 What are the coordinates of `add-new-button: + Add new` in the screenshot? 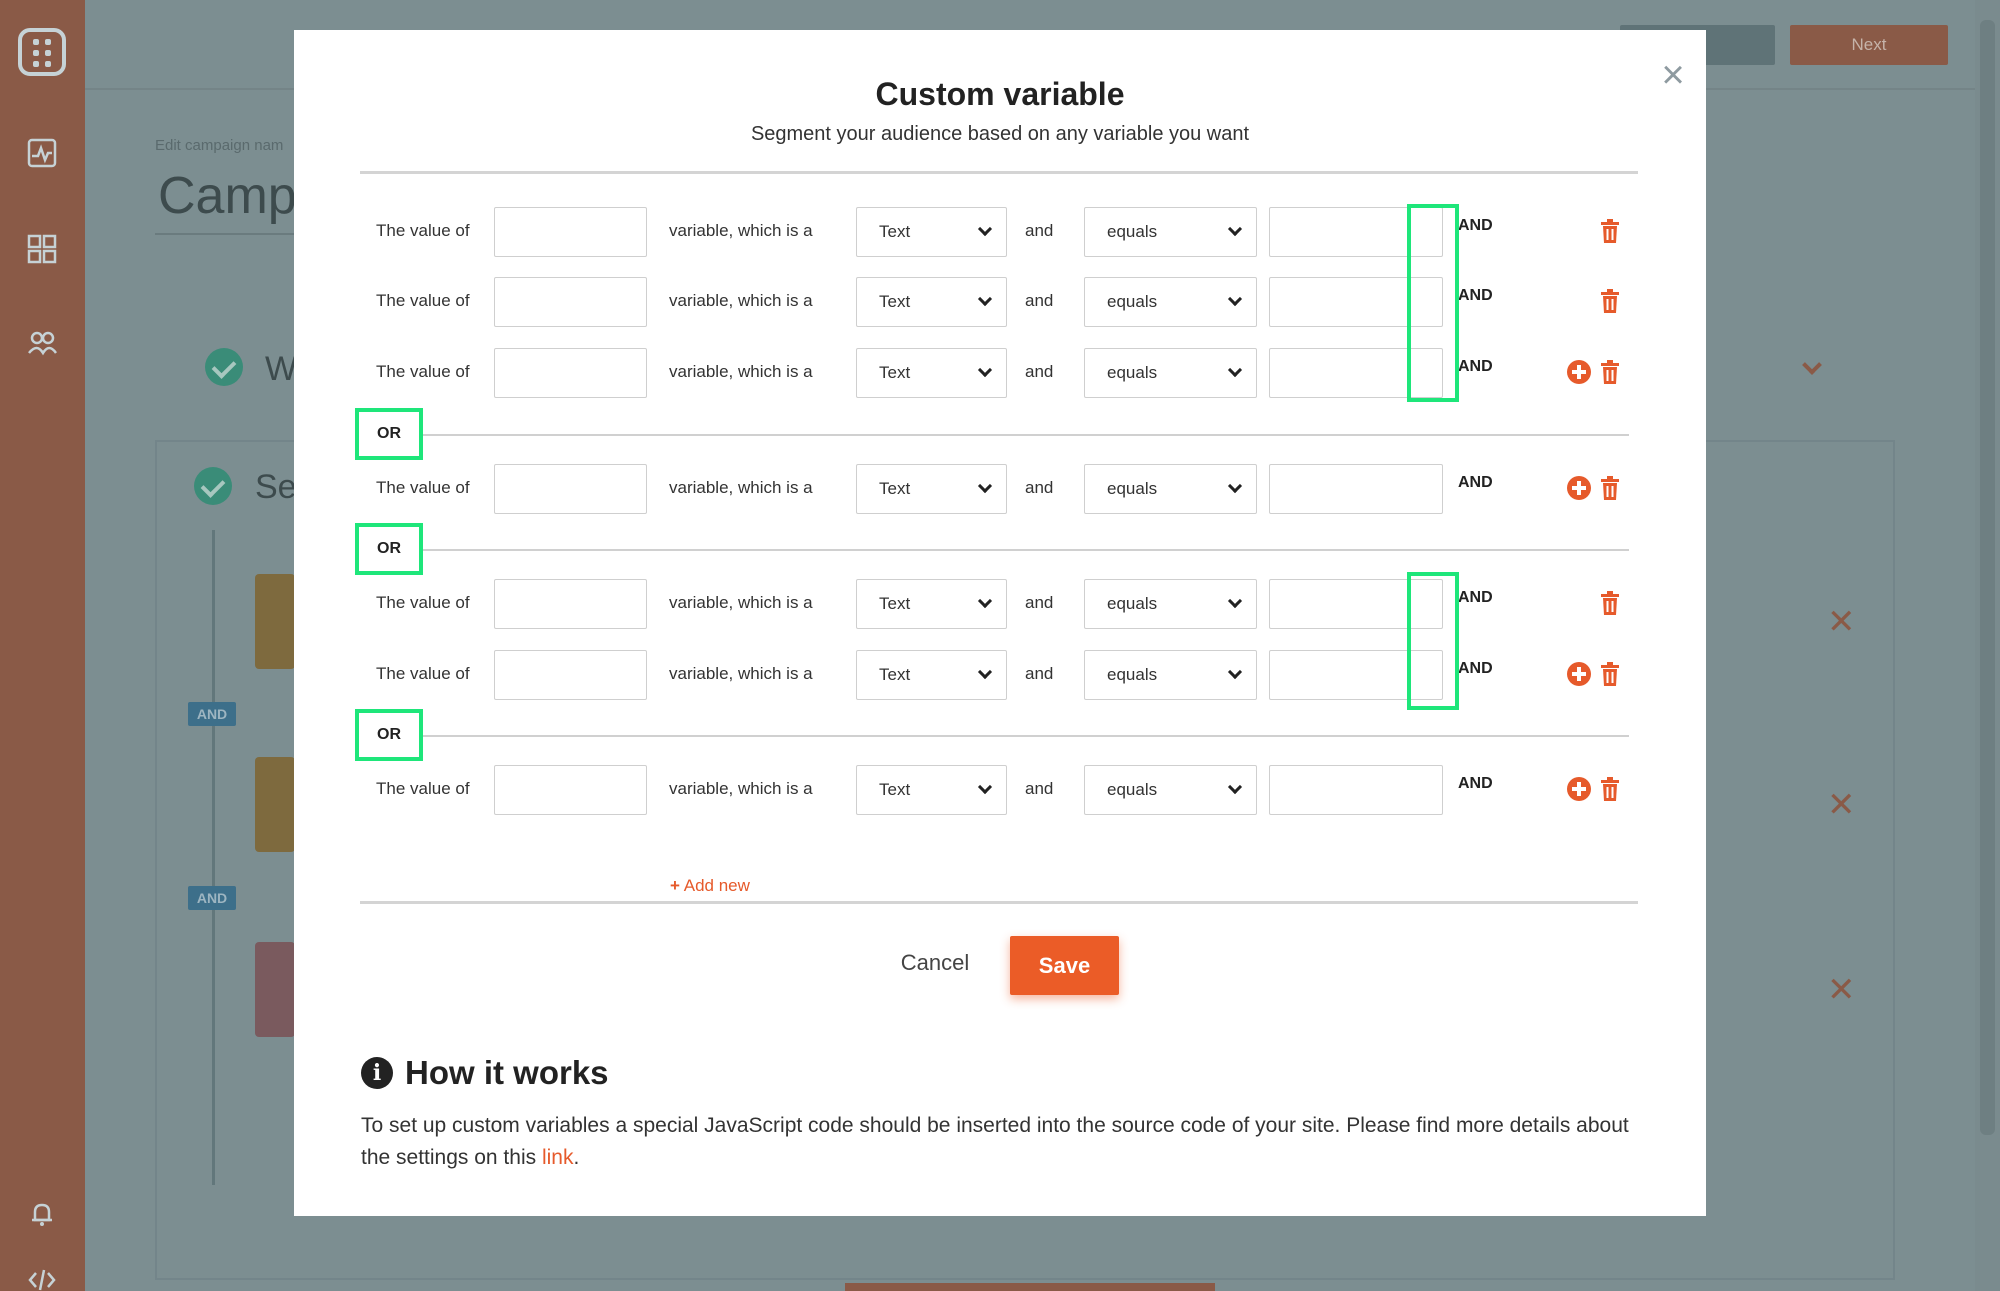 It's located at (710, 886).